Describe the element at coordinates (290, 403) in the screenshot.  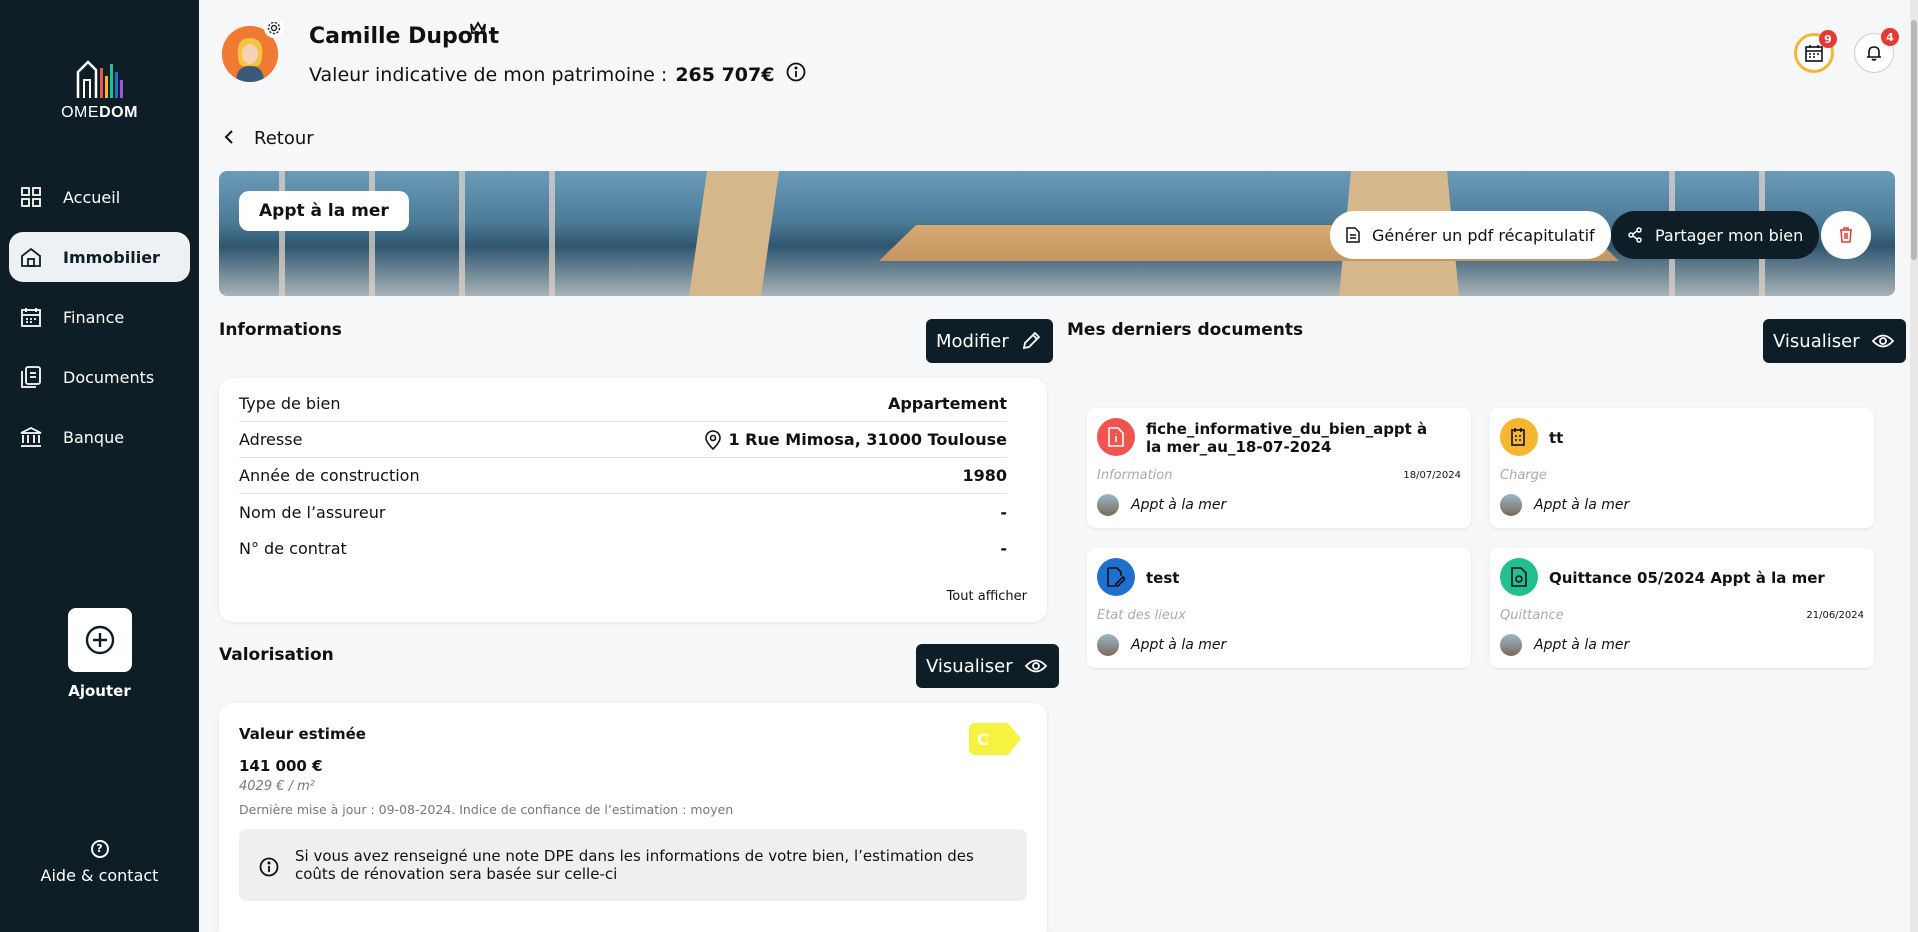
I see `info-label: Type de bien` at that location.